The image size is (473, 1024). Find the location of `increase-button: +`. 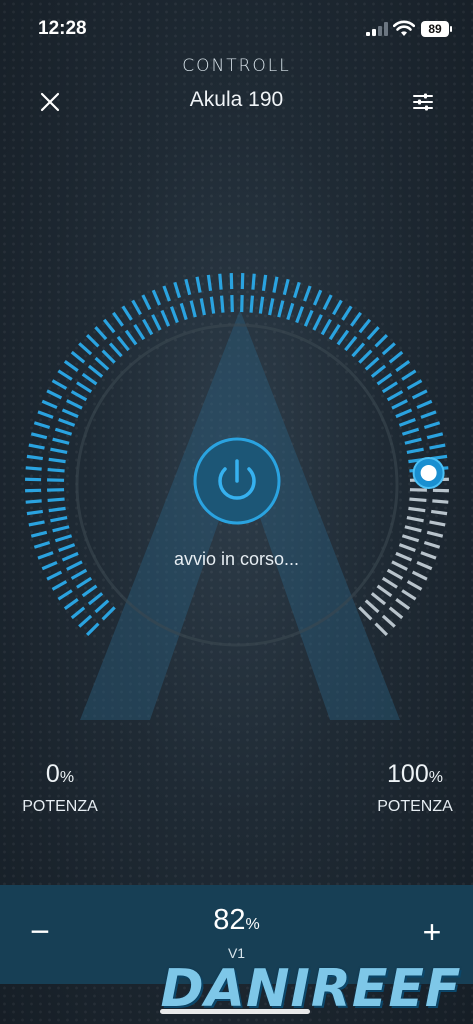

increase-button: + is located at coordinates (432, 932).